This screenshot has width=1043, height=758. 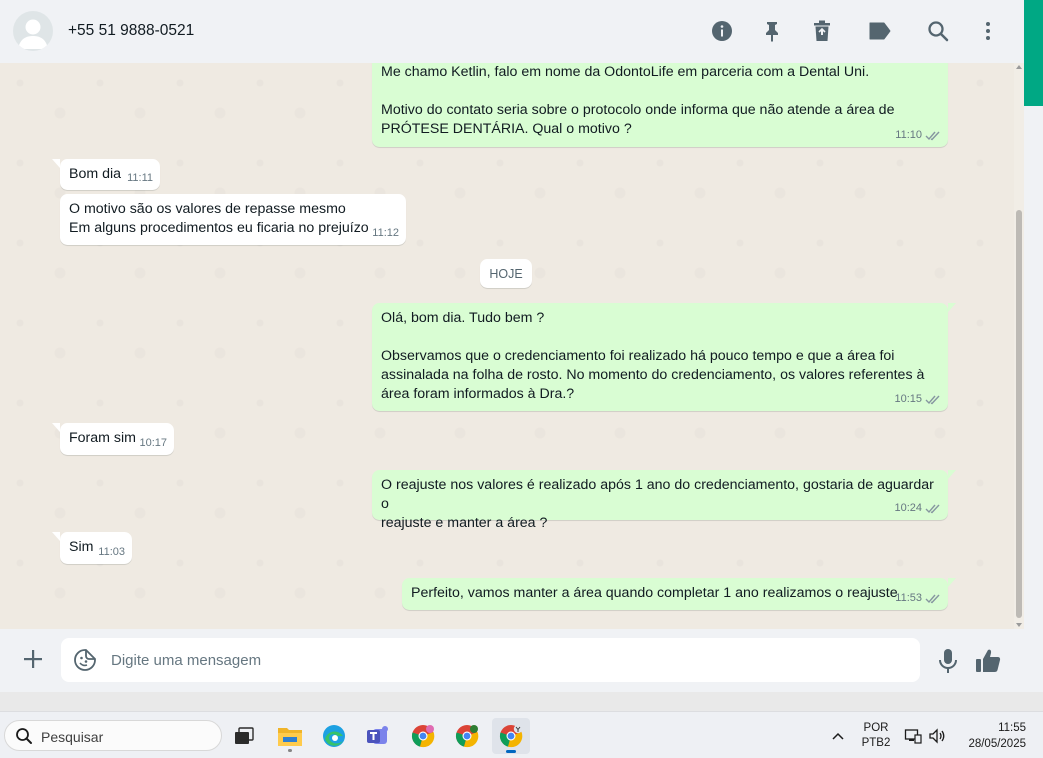 I want to click on message-input, so click(x=506, y=660).